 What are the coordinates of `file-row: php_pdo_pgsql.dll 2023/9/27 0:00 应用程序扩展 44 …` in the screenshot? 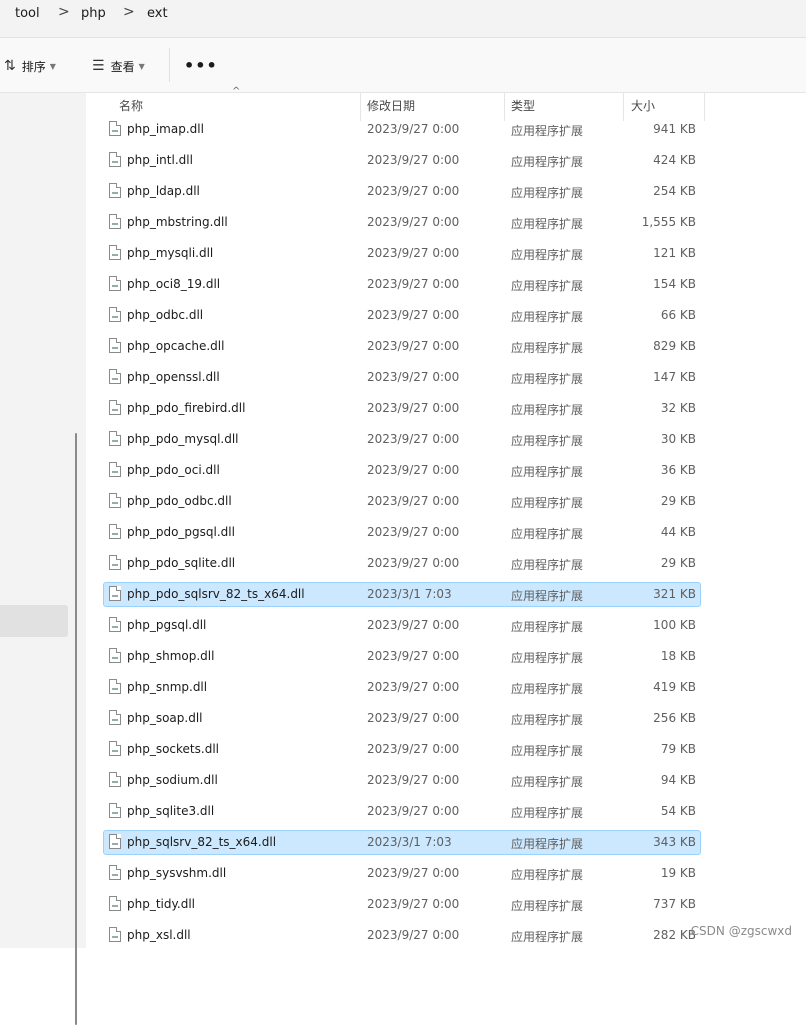 It's located at (402, 532).